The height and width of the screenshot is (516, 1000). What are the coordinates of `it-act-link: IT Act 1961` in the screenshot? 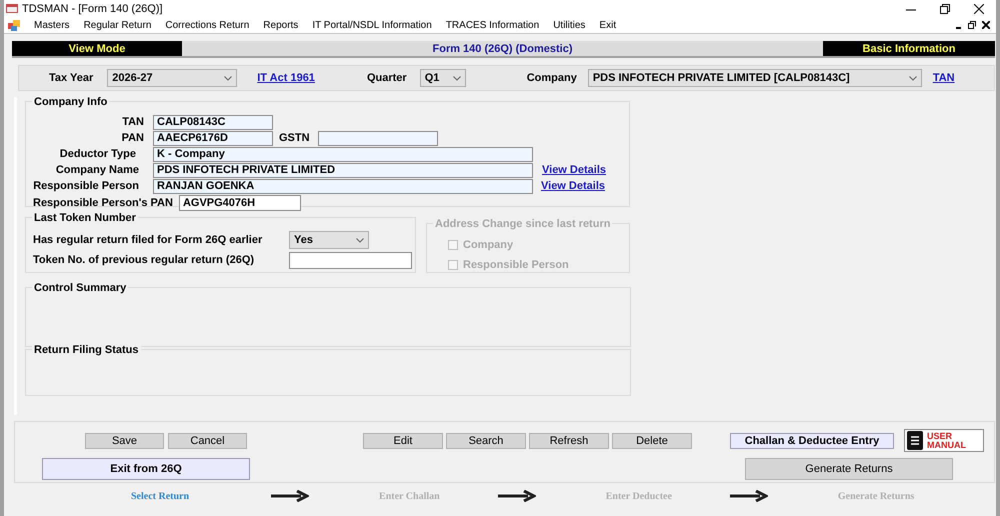 It's located at (286, 78).